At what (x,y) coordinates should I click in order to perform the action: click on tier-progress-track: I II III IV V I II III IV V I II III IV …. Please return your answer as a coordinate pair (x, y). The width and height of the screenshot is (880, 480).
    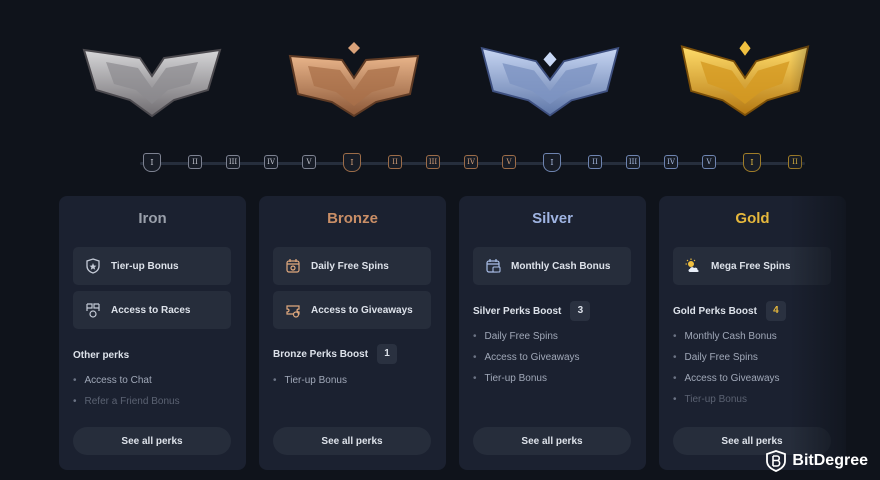
    Looking at the image, I should click on (472, 163).